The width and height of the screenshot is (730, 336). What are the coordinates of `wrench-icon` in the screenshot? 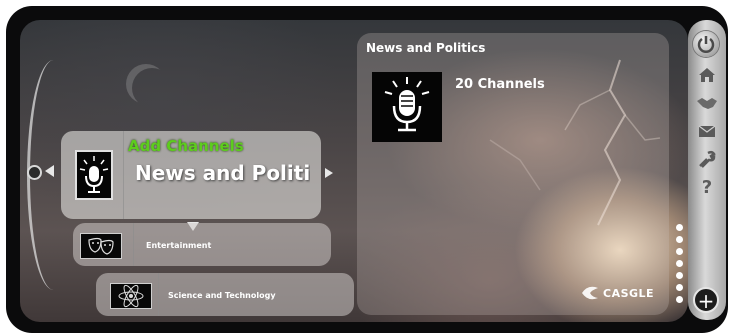 It's located at (707, 159).